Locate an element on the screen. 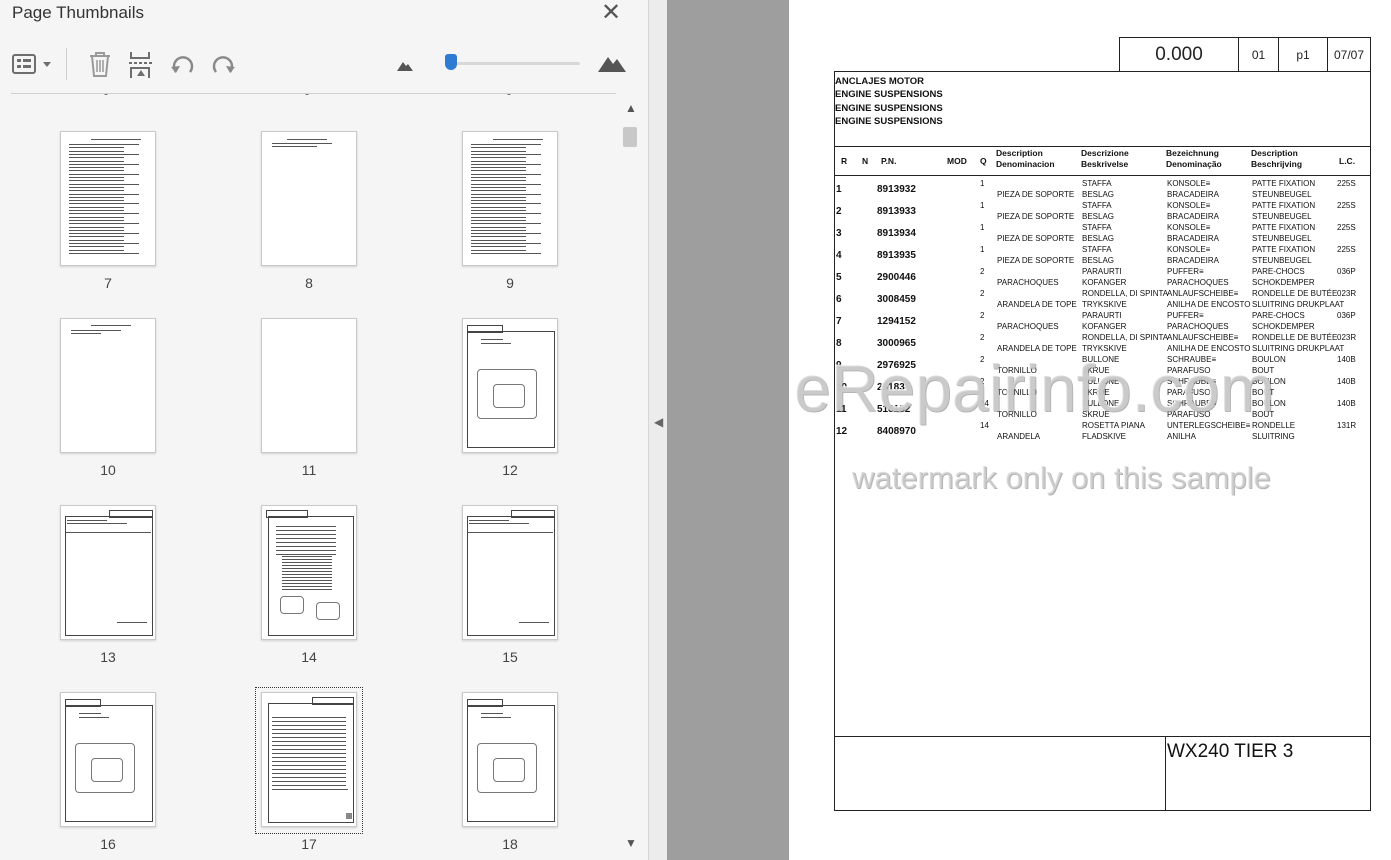  header-value: 0.000 is located at coordinates (1179, 54).